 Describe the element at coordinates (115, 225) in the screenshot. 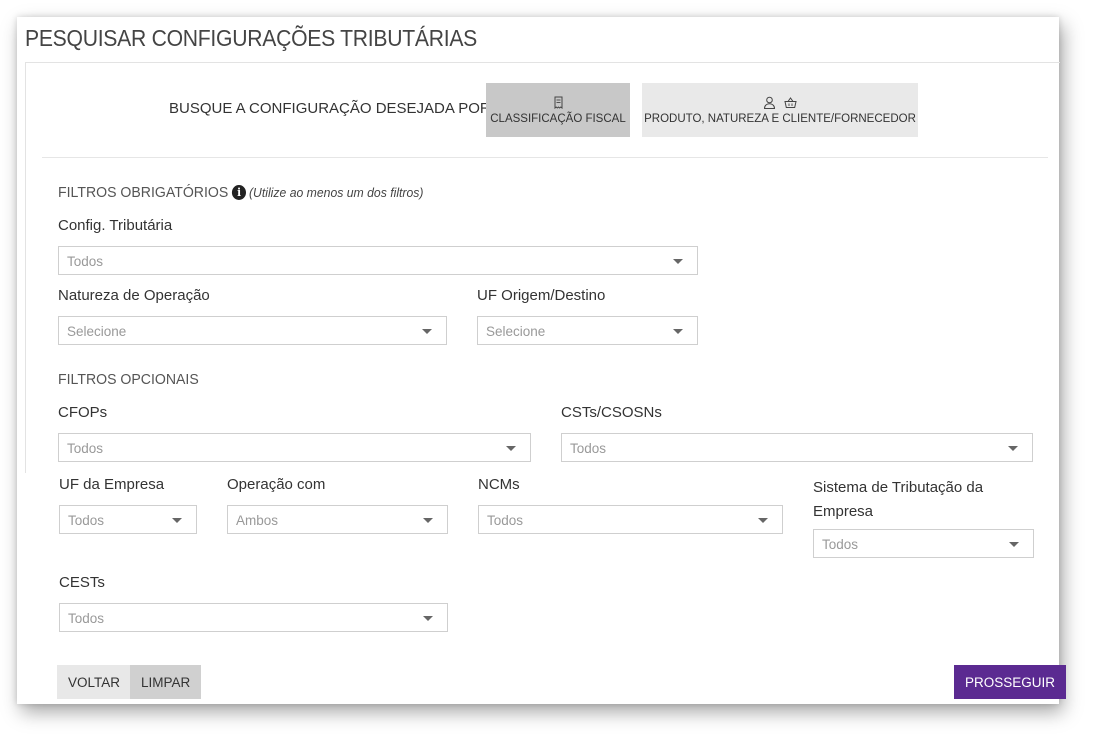

I see `config-tributaria-label: Config. Tributária` at that location.